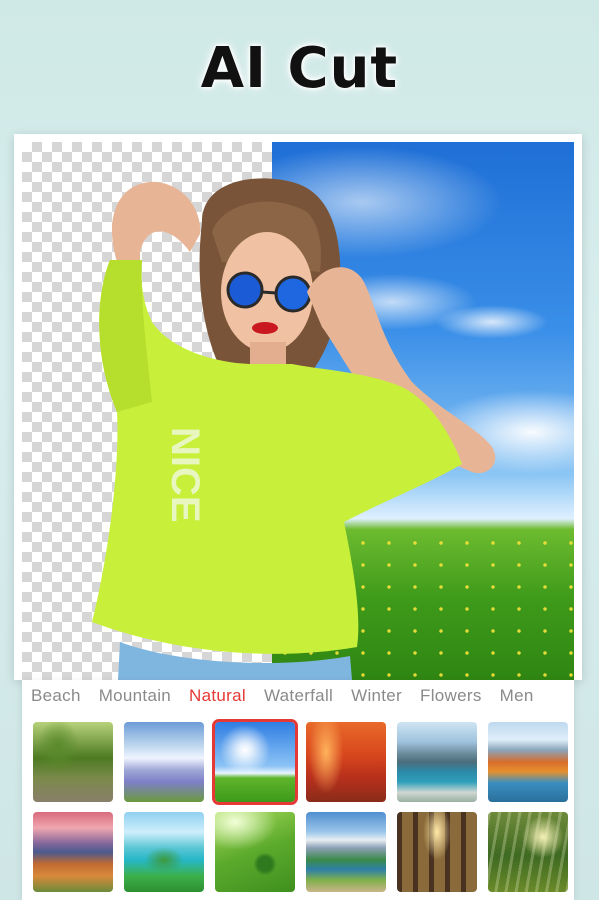 This screenshot has height=900, width=599. What do you see at coordinates (185, 475) in the screenshot?
I see `svg-text: NICE` at bounding box center [185, 475].